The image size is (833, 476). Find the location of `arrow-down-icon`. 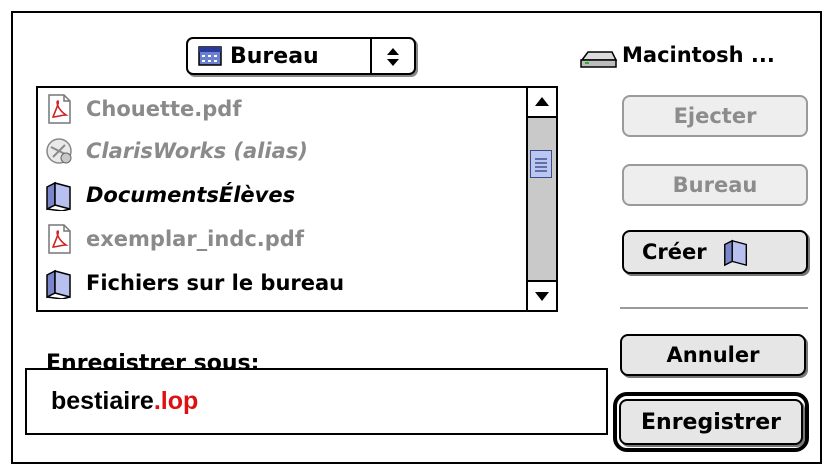

arrow-down-icon is located at coordinates (542, 296).